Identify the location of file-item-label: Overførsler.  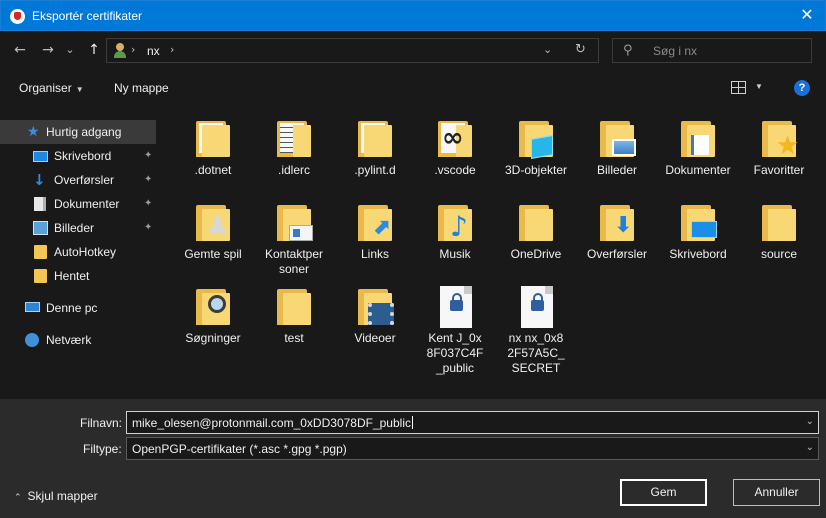
(617, 254).